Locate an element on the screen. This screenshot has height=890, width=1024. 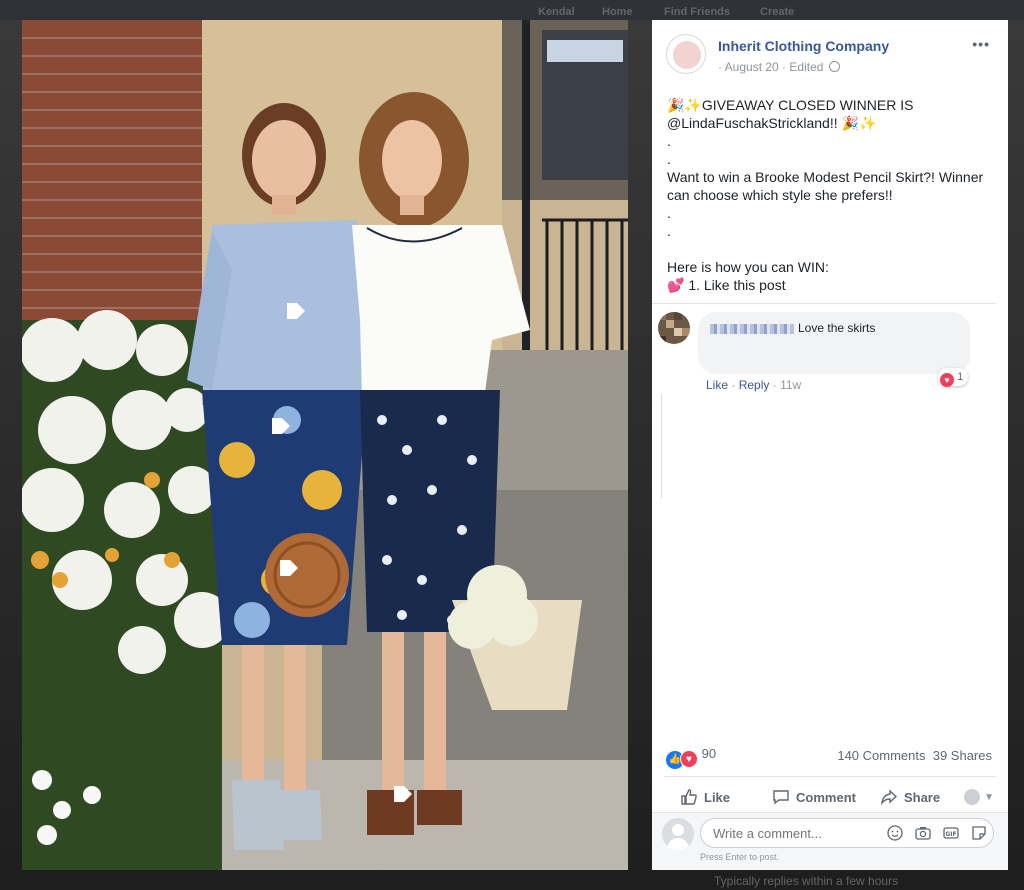
comment-actions: Like · Reply · 11w is located at coordinates (754, 385).